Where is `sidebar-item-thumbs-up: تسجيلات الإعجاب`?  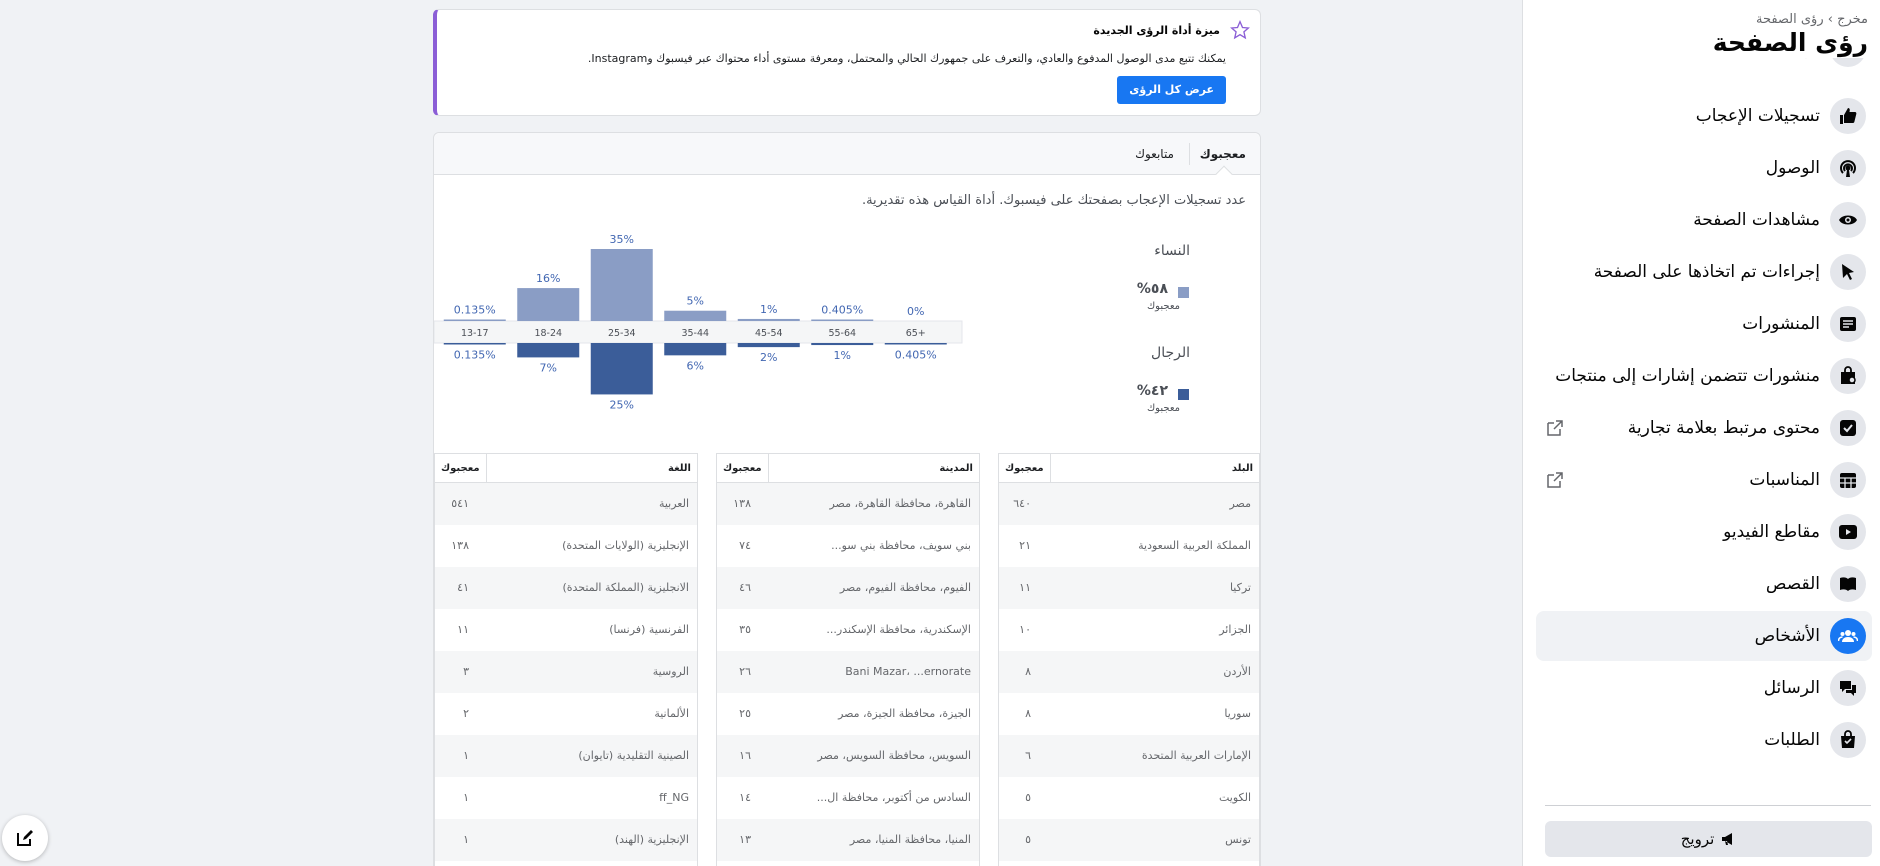
sidebar-item-thumbs-up: تسجيلات الإعجاب is located at coordinates (1704, 116).